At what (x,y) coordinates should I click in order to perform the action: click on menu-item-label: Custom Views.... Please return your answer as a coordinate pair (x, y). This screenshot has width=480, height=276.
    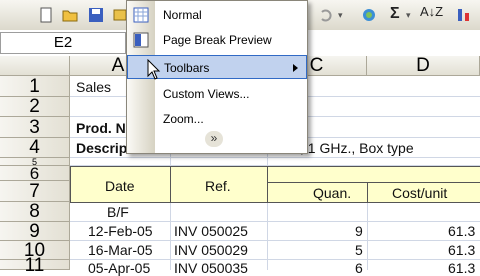
    Looking at the image, I should click on (206, 94).